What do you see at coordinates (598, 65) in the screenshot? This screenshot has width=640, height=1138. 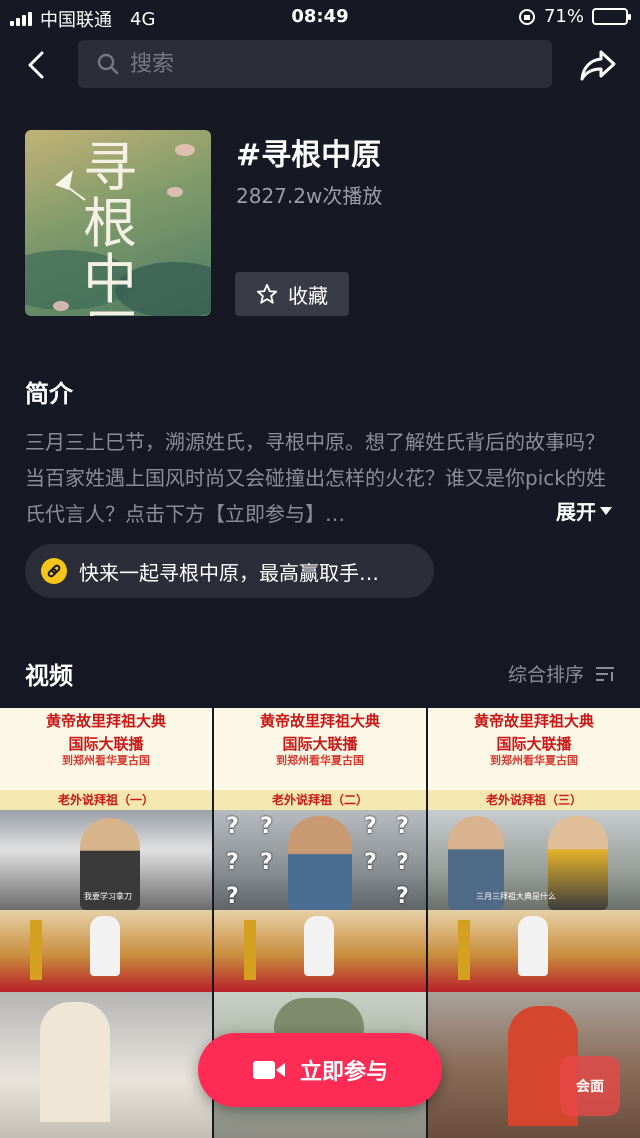 I see `share-icon` at bounding box center [598, 65].